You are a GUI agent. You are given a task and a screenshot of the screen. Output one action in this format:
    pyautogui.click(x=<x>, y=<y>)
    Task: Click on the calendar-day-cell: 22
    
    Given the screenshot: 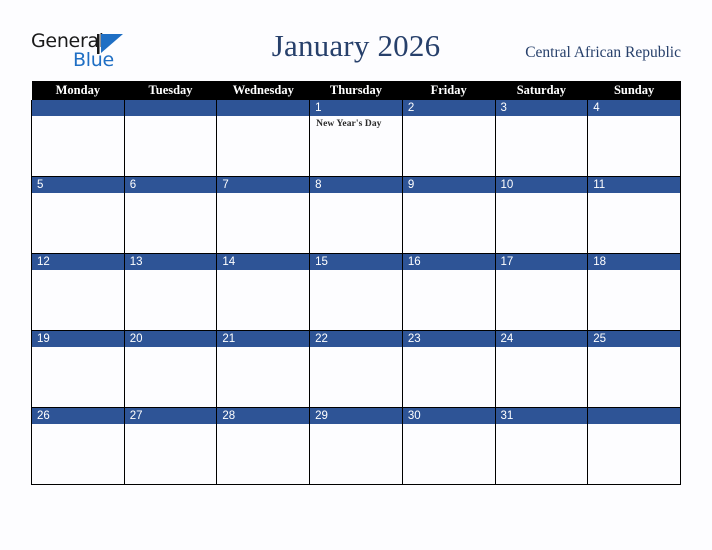 What is the action you would take?
    pyautogui.click(x=356, y=369)
    